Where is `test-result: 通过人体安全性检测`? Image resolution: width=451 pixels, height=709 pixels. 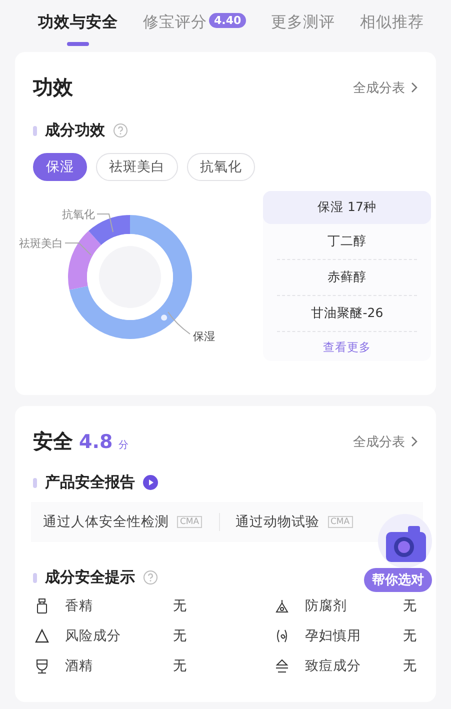 test-result: 通过人体安全性检测 is located at coordinates (106, 522).